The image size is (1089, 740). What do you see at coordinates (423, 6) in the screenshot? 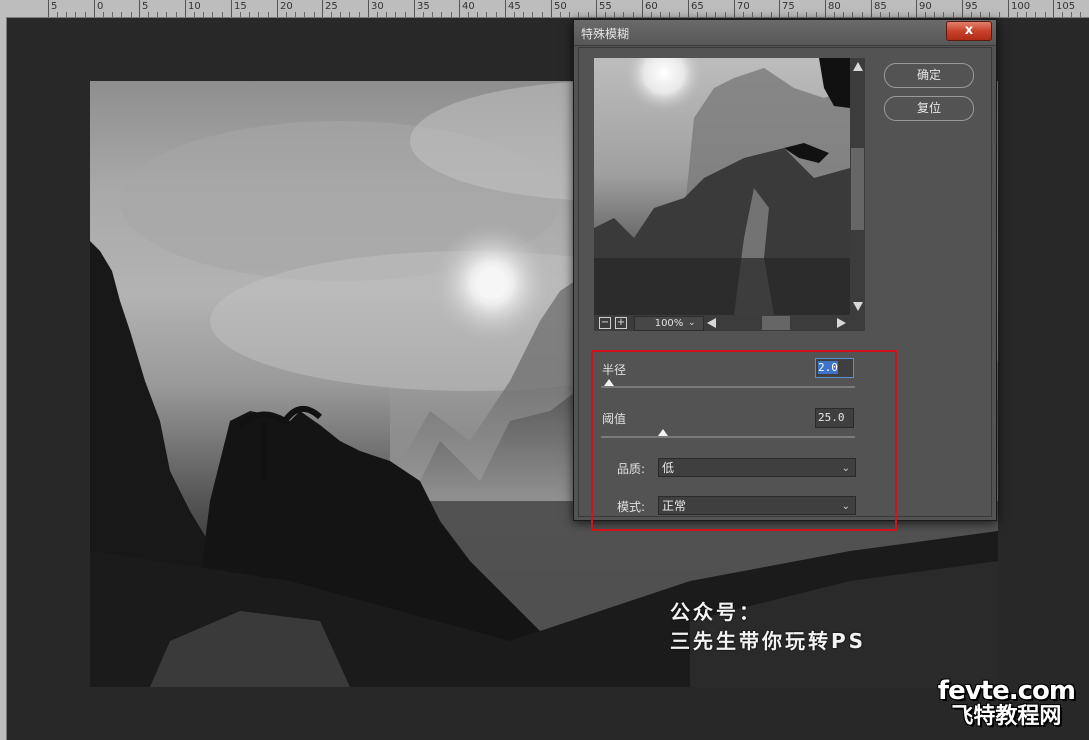
I see `ruler-label: 35` at bounding box center [423, 6].